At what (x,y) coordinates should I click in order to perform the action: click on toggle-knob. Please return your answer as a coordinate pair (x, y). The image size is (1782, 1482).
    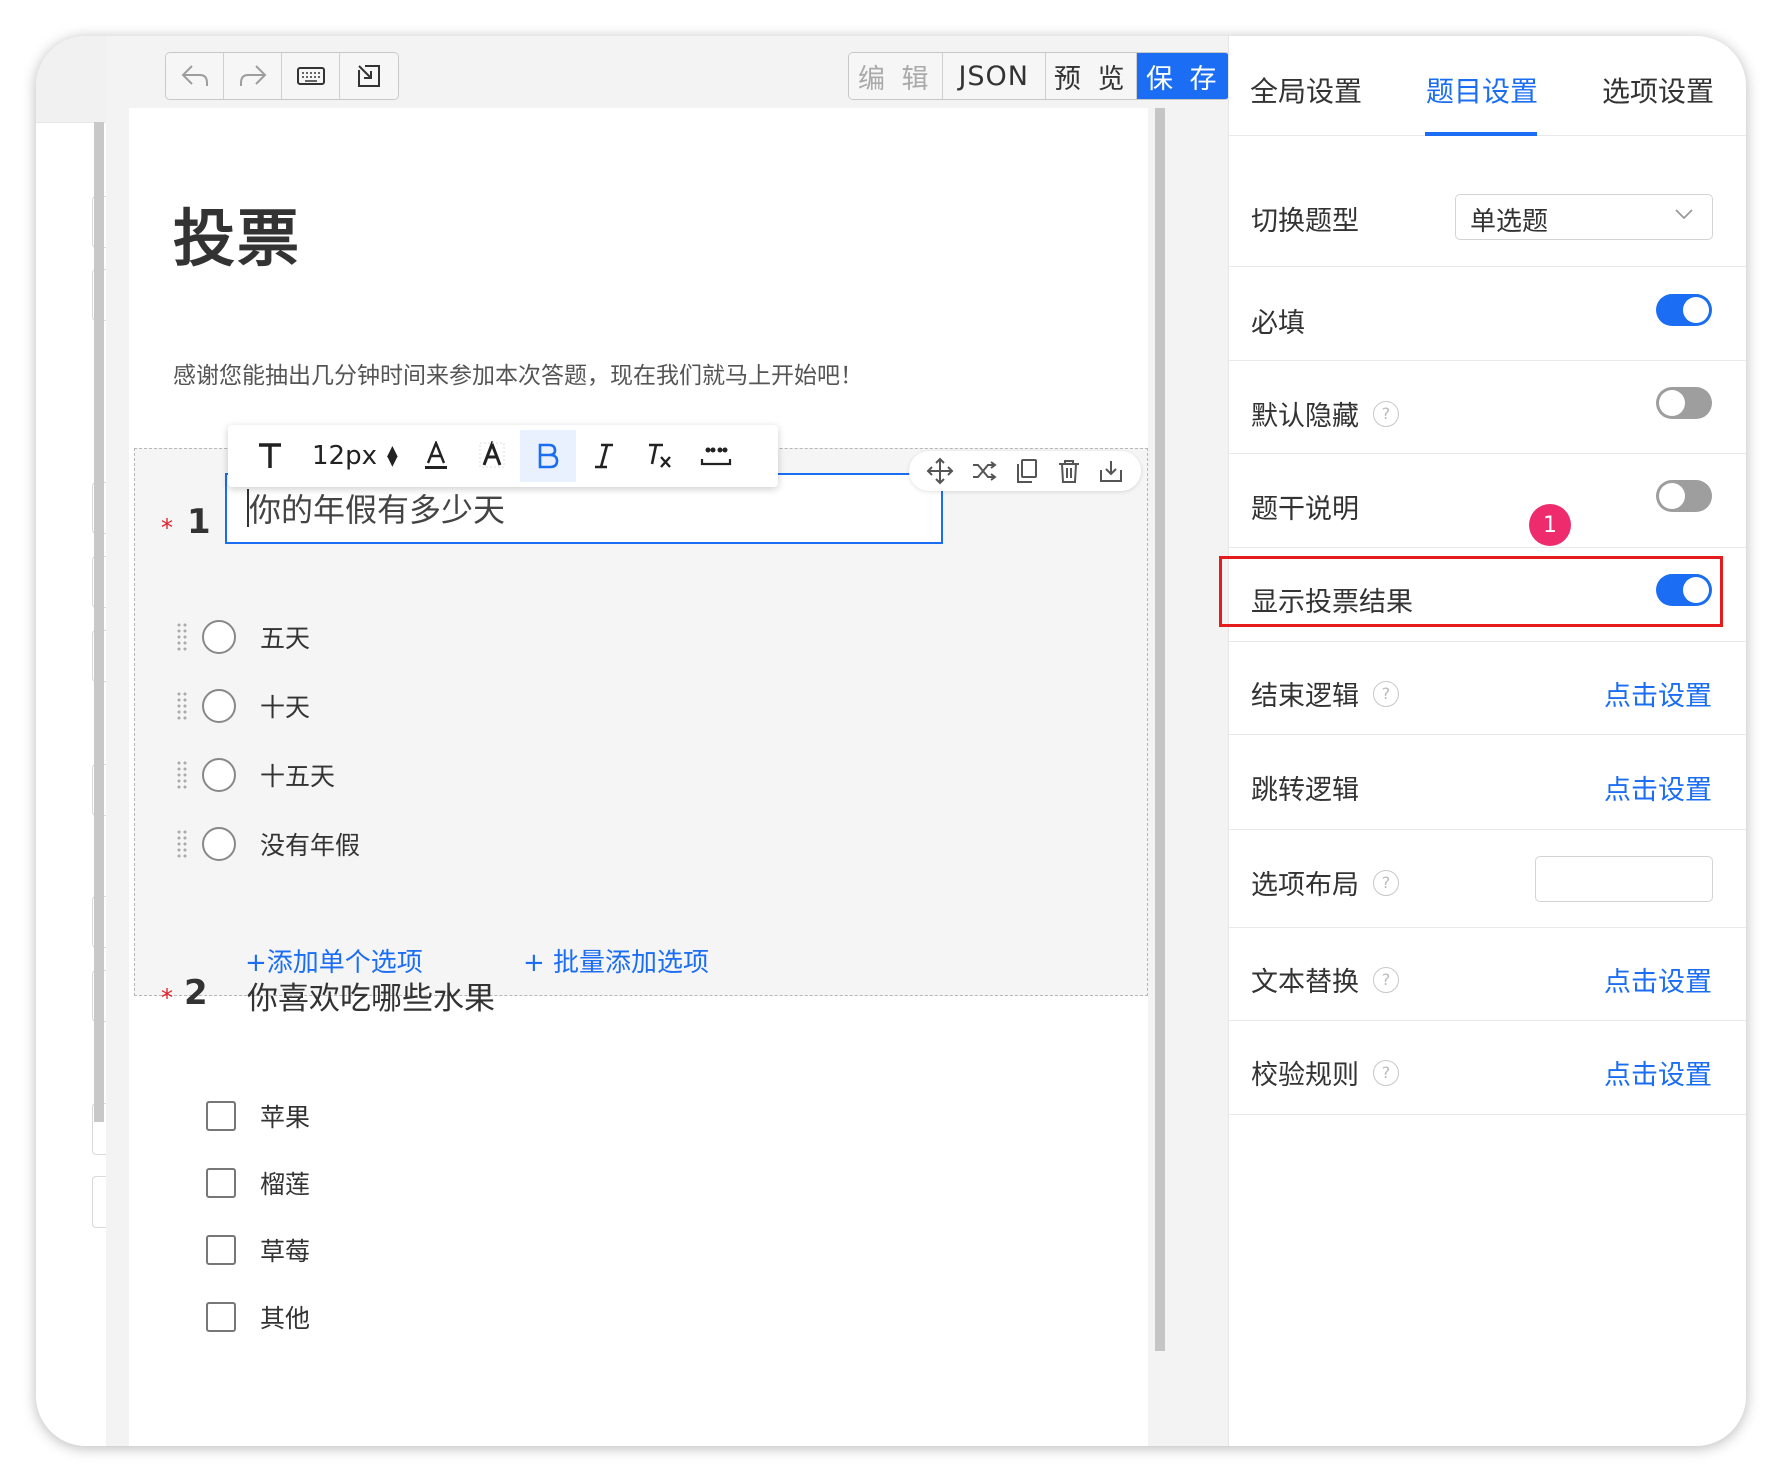
    Looking at the image, I should click on (1696, 310).